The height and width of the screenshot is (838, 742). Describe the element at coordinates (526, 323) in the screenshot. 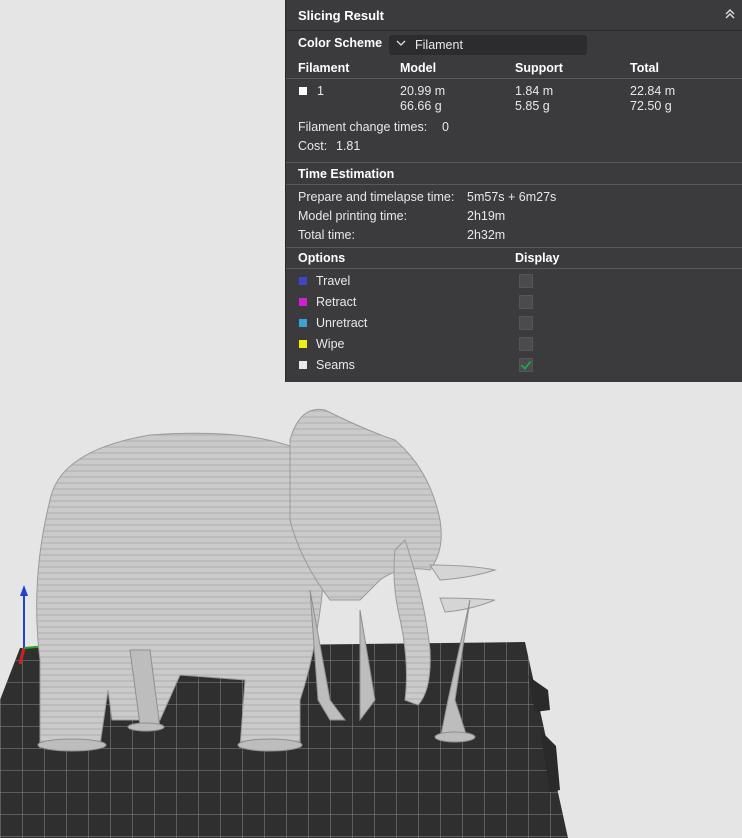

I see `unretract-display-checkbox` at that location.